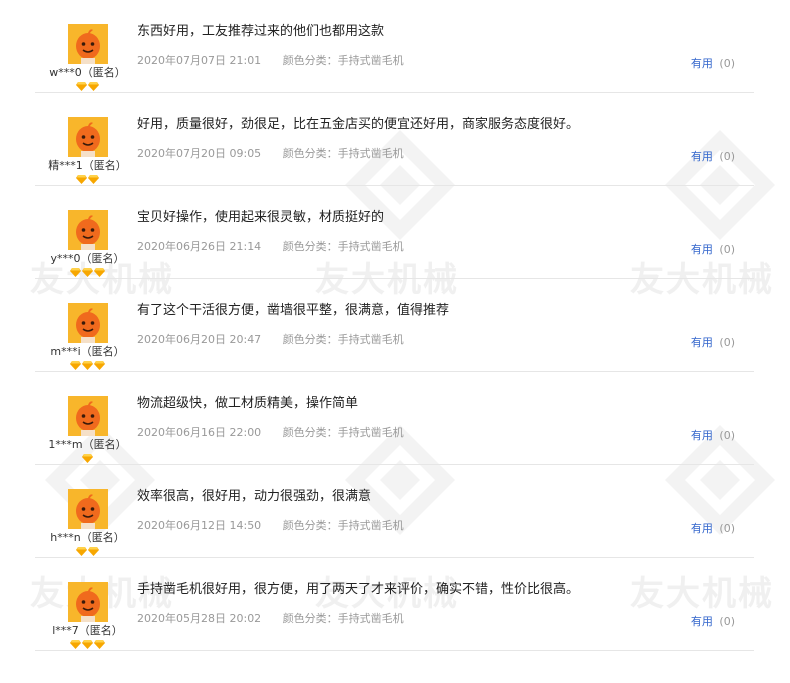 This screenshot has height=683, width=790. Describe the element at coordinates (402, 246) in the screenshot. I see `review-meta: 2020年06月26日 21:14 颜色分类：手持式凿毛机` at that location.